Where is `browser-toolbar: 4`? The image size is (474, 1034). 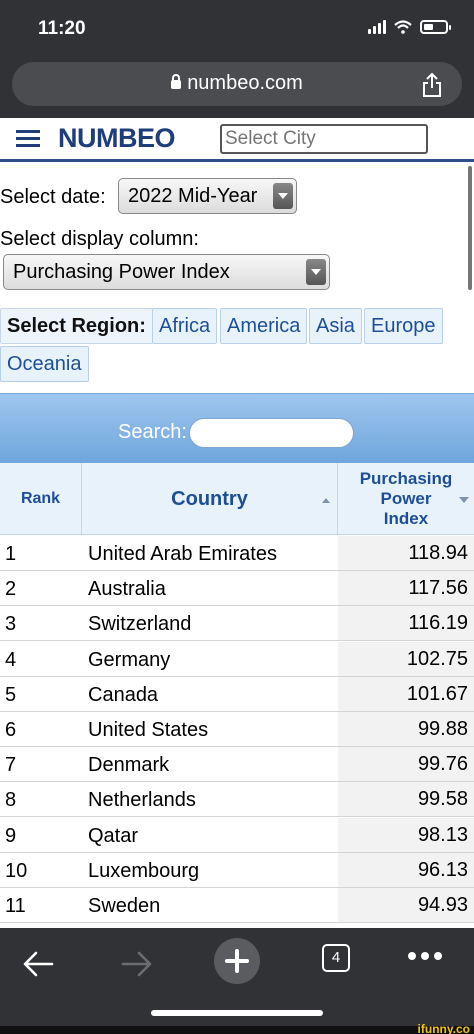 browser-toolbar: 4 is located at coordinates (237, 981).